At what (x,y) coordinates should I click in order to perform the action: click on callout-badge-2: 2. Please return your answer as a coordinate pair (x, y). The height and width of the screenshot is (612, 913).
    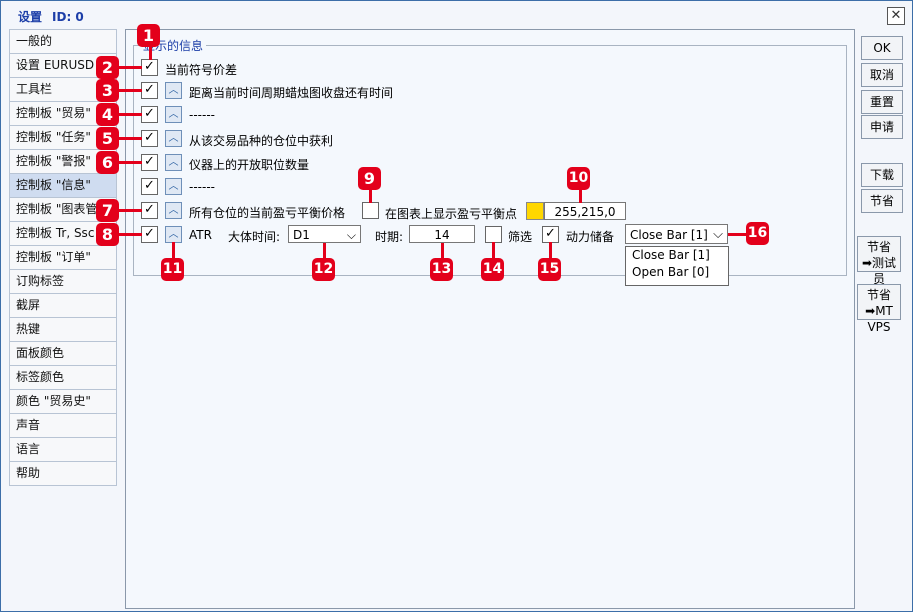
    Looking at the image, I should click on (107, 67).